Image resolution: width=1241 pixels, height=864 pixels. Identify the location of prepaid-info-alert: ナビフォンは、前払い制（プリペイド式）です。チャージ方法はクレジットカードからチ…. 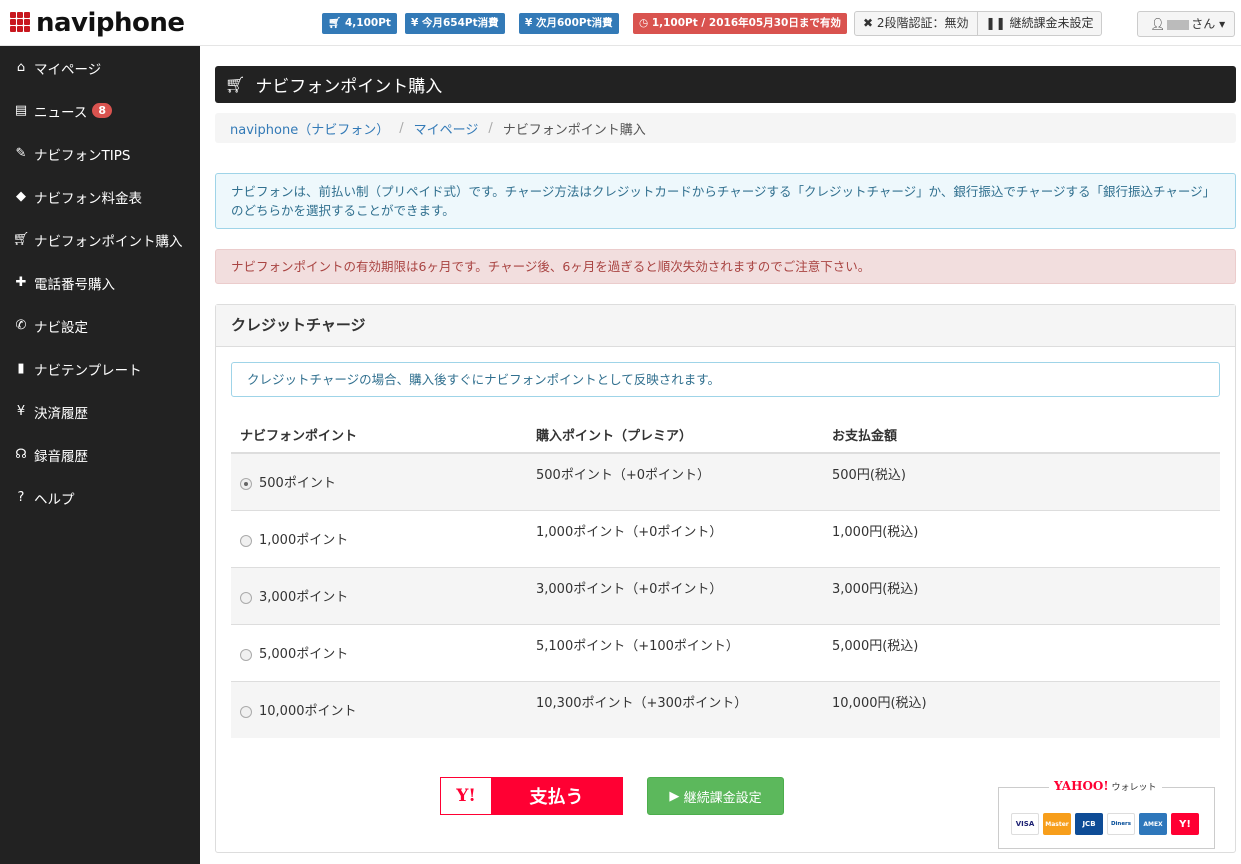
(725, 201).